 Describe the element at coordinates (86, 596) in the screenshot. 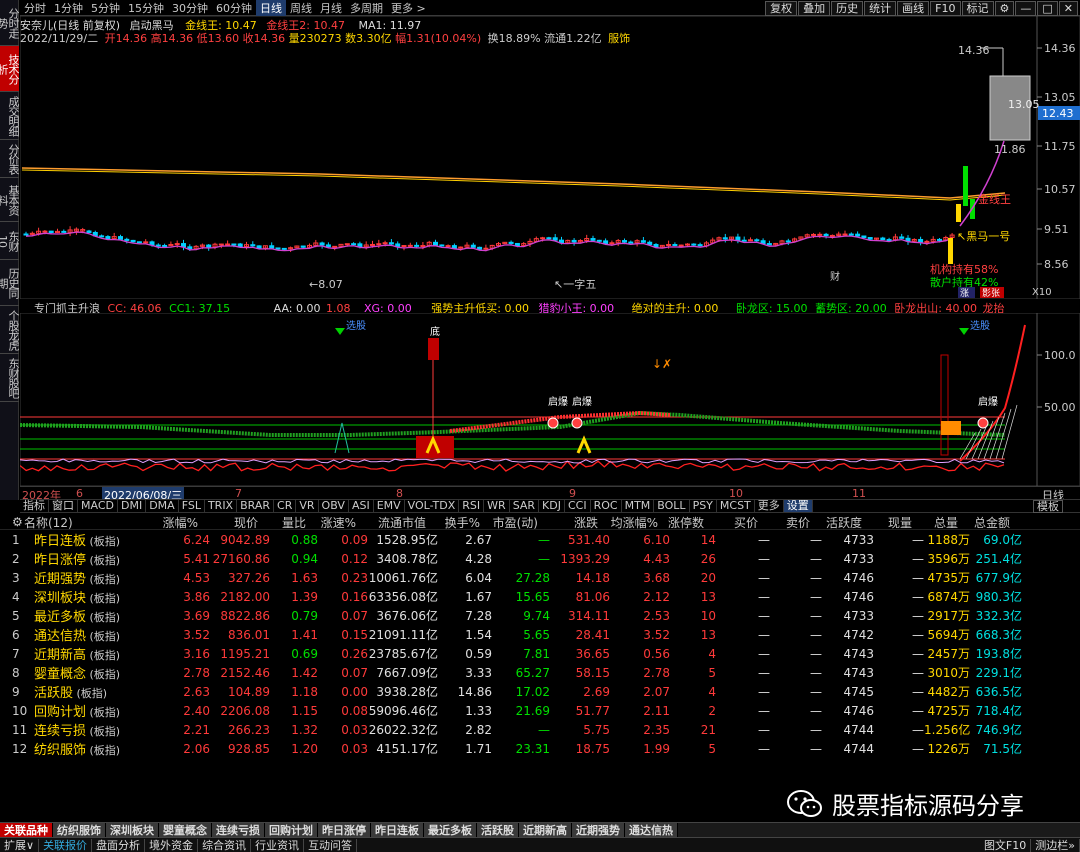

I see `row-name: 深圳板块 (板指)` at that location.